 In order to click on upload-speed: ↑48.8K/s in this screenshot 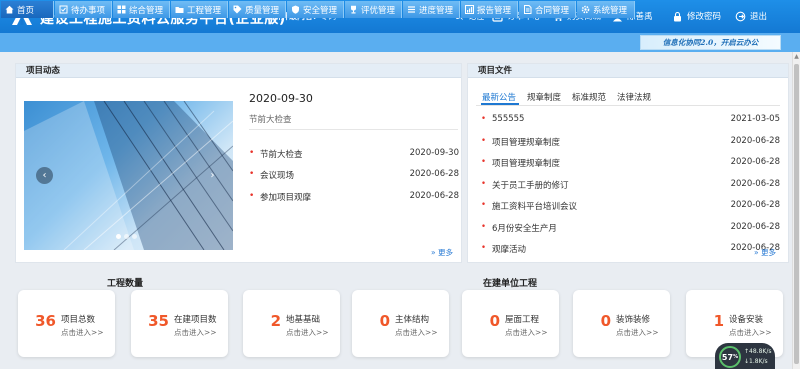, I will do `click(757, 351)`.